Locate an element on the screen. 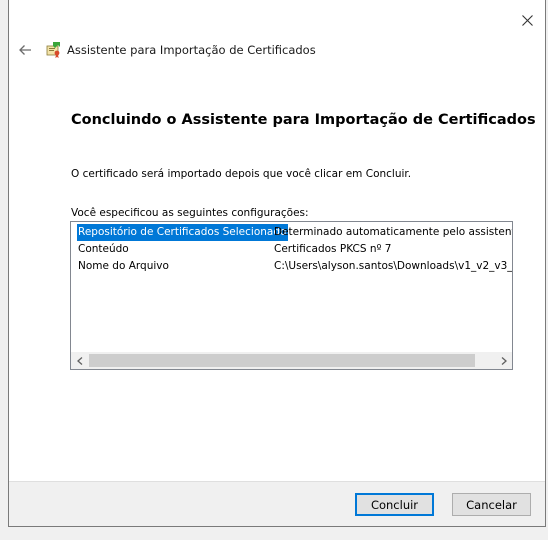 This screenshot has width=548, height=540. setting-key: Nome do Arquivo is located at coordinates (123, 266).